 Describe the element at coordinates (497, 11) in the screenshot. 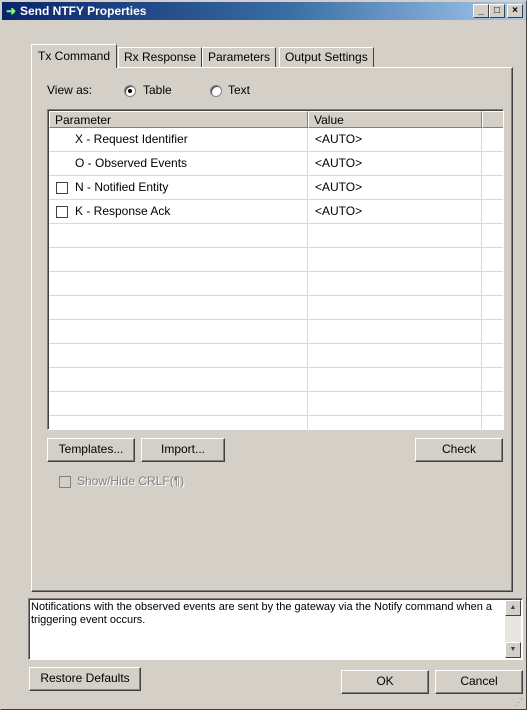

I see `maximize-button: □` at that location.